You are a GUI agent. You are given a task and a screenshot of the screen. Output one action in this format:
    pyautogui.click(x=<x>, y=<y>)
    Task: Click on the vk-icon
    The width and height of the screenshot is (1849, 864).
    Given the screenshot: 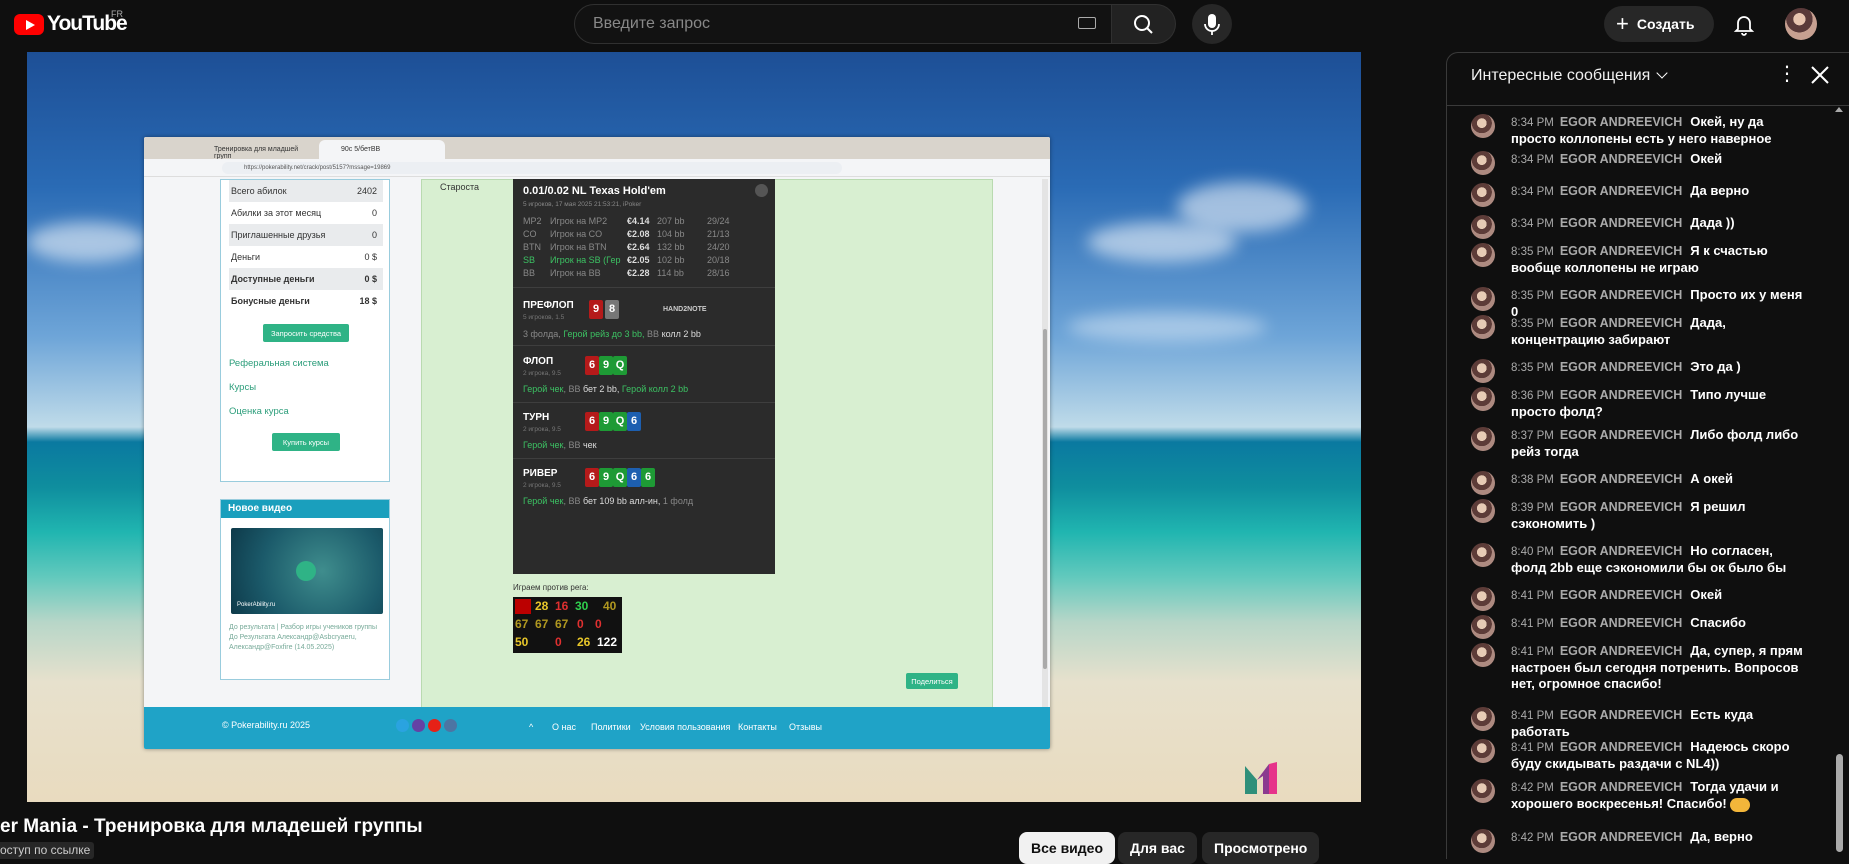 What is the action you would take?
    pyautogui.click(x=450, y=725)
    